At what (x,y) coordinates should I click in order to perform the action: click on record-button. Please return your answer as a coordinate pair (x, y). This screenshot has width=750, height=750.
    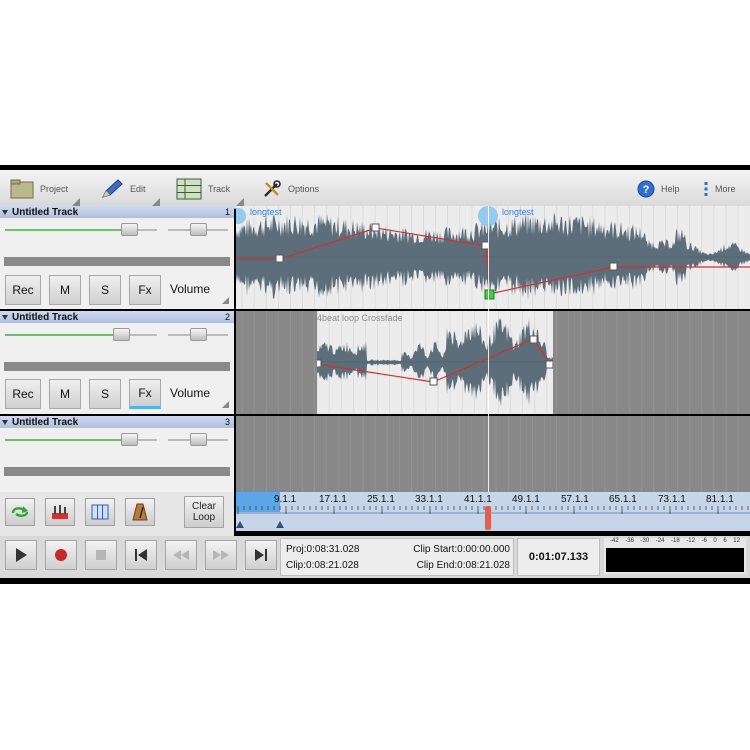
    Looking at the image, I should click on (61, 555).